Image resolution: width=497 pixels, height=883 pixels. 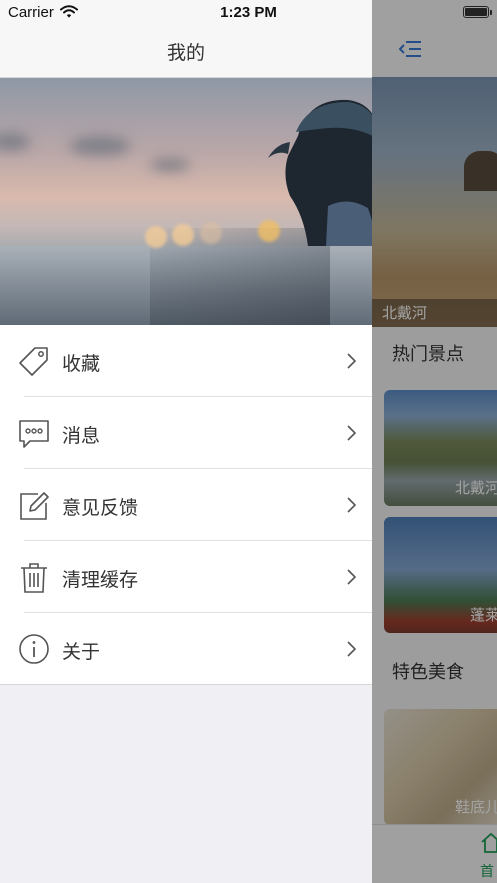 What do you see at coordinates (100, 580) in the screenshot?
I see `menu-item-label: 清理缓存` at bounding box center [100, 580].